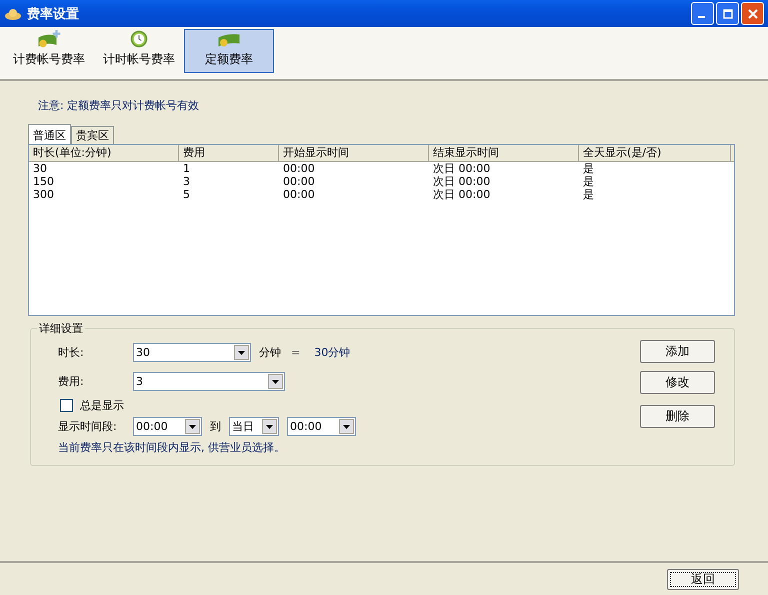  Describe the element at coordinates (119, 105) in the screenshot. I see `notice-text: 注意: 定额费率只对计费帐号有效` at that location.